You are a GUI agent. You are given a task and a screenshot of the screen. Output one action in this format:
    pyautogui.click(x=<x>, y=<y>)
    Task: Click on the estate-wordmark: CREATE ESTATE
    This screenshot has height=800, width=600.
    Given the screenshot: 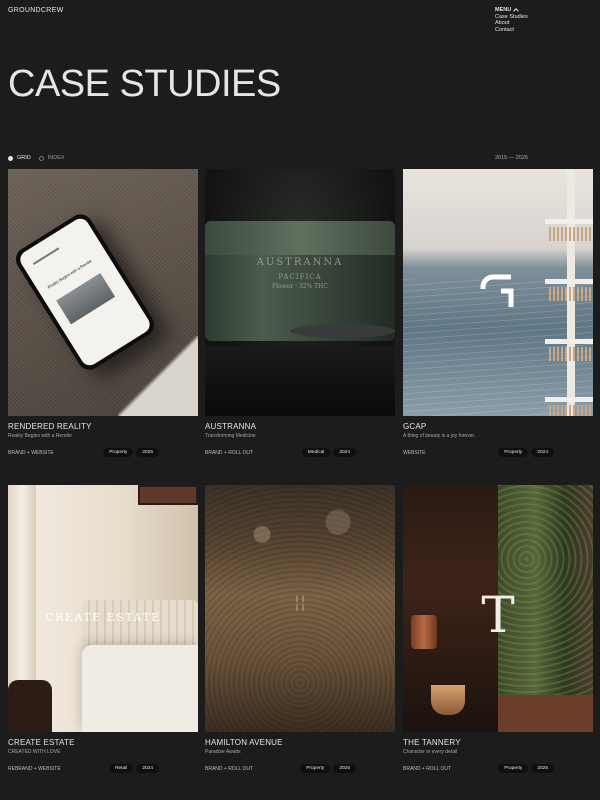 What is the action you would take?
    pyautogui.click(x=103, y=617)
    